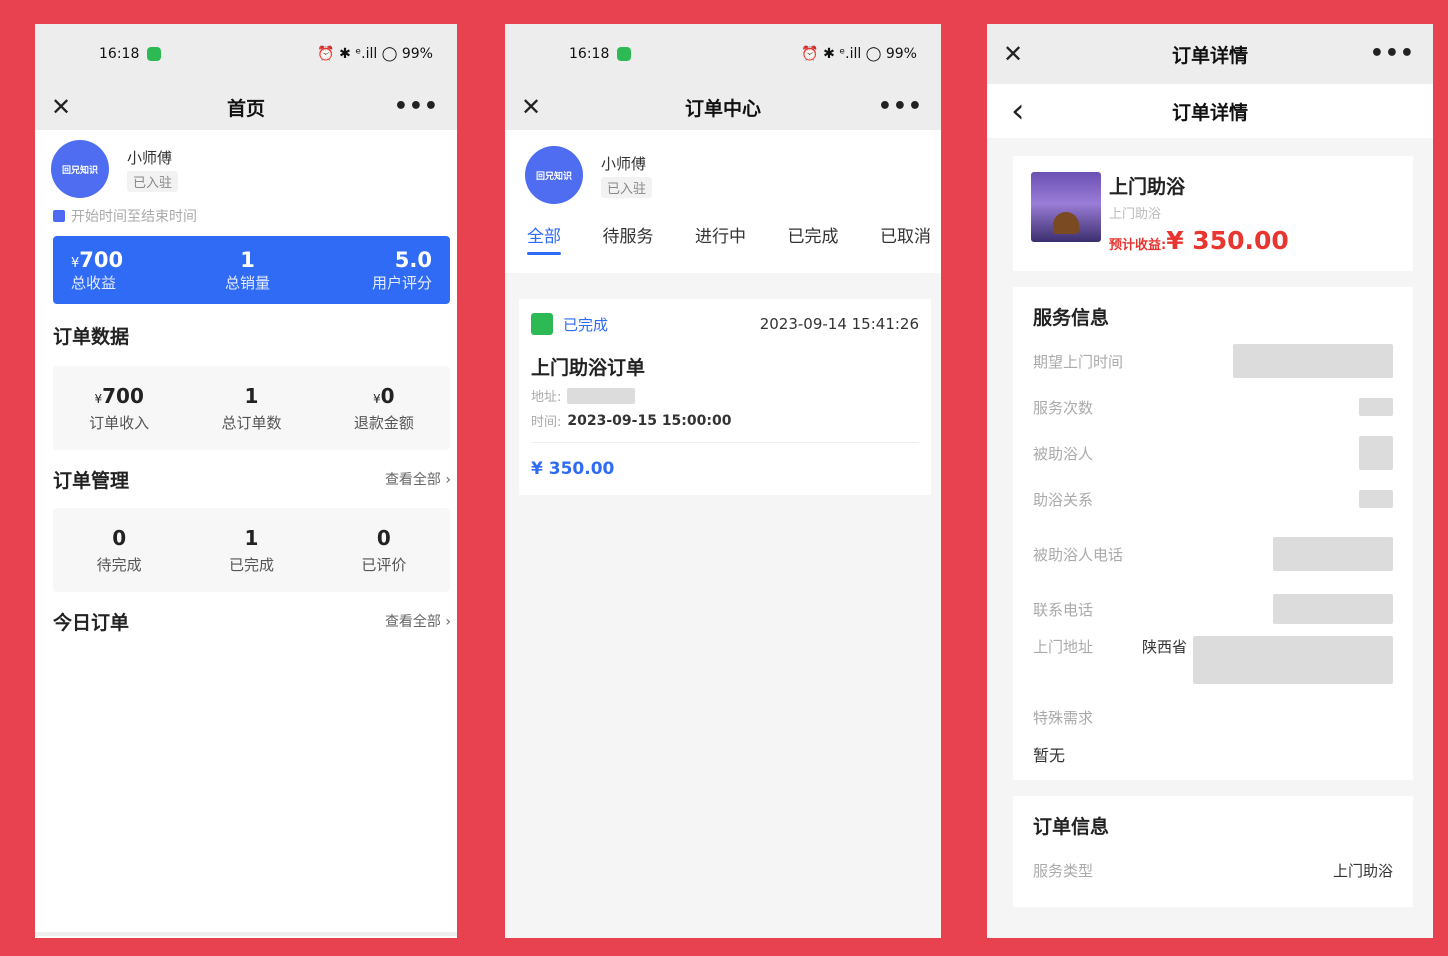 The image size is (1448, 956). I want to click on income-label: 预计收益:, so click(1138, 245).